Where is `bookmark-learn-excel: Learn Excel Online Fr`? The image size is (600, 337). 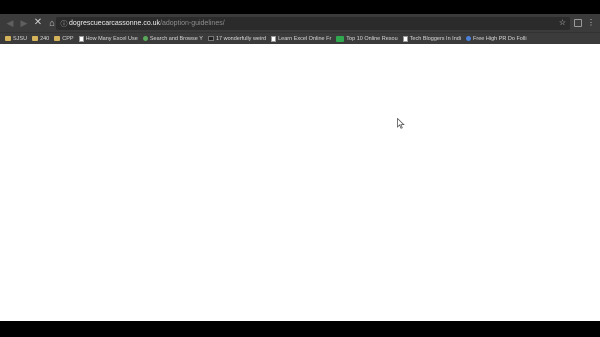
bookmark-learn-excel: Learn Excel Online Fr is located at coordinates (301, 38).